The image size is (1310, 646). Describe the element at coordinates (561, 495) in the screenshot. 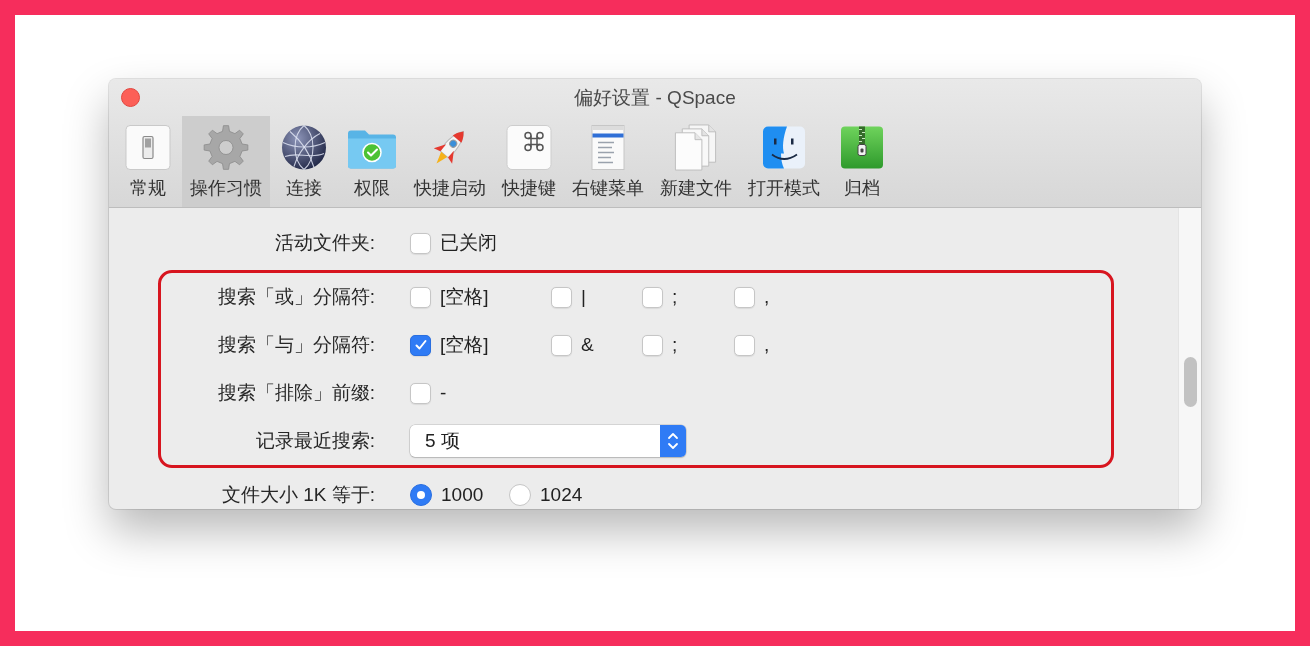

I see `radio-label: 1024` at that location.